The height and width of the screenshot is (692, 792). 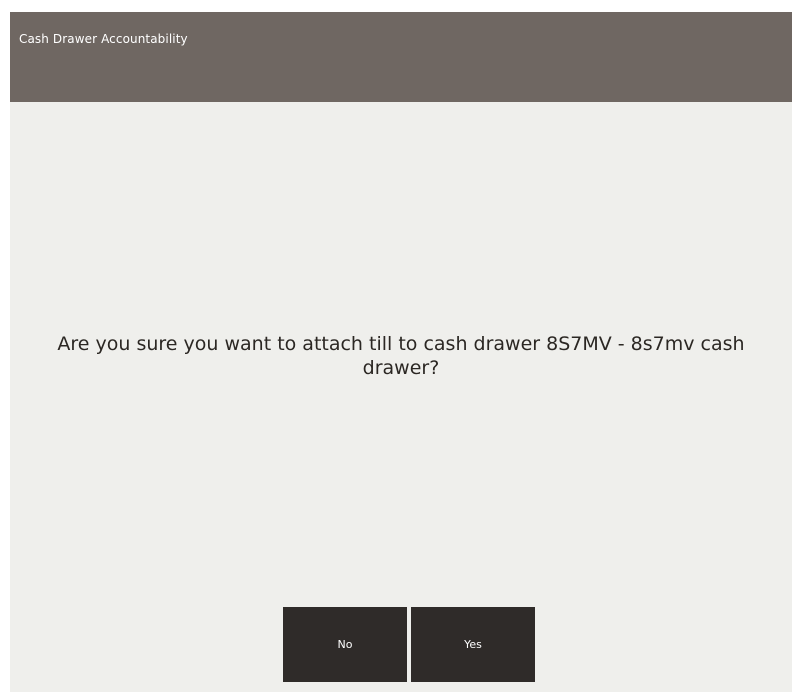 What do you see at coordinates (103, 39) in the screenshot?
I see `dialog-title: Cash Drawer Accountability` at bounding box center [103, 39].